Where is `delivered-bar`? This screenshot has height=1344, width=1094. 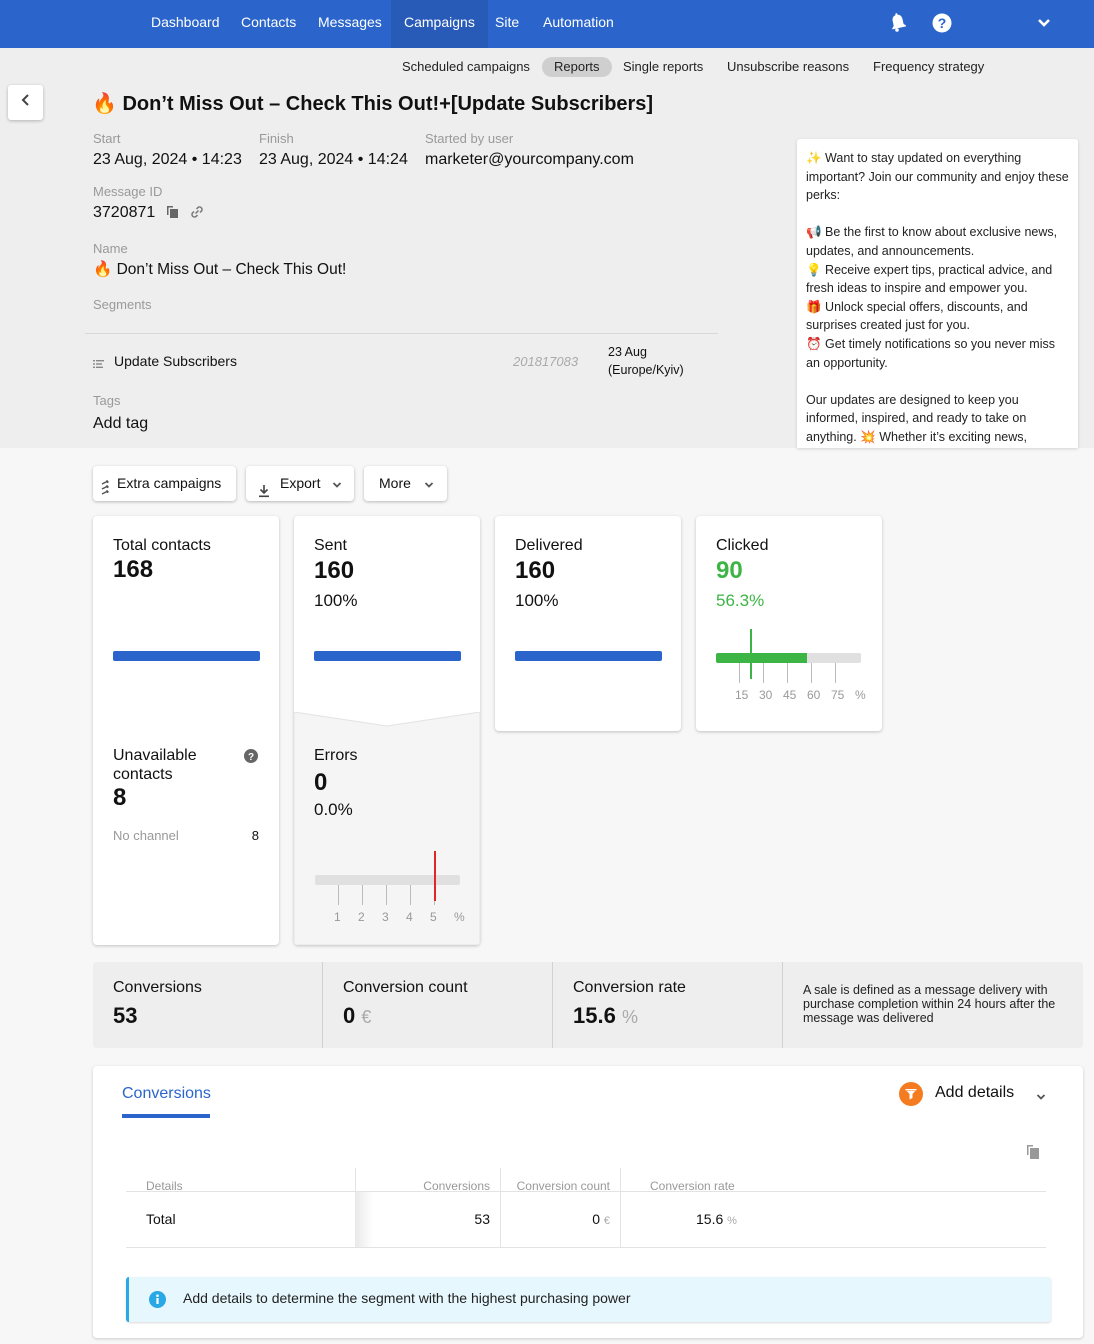
delivered-bar is located at coordinates (588, 656).